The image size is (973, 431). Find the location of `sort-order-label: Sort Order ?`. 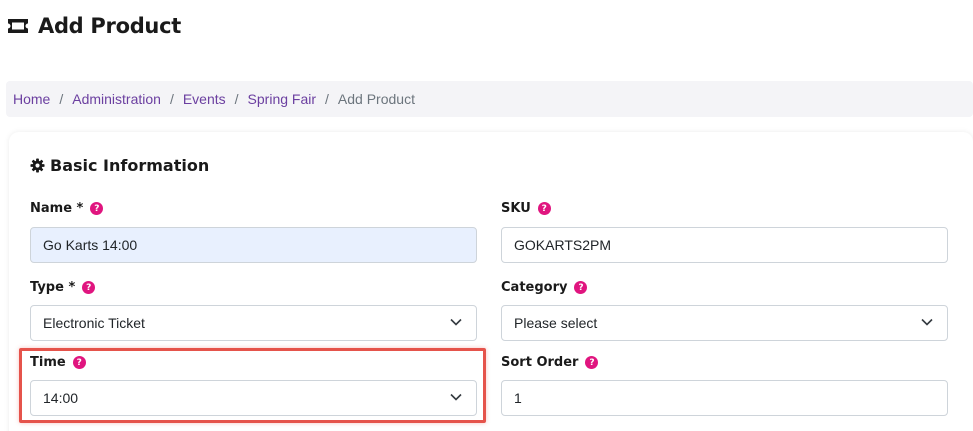

sort-order-label: Sort Order ? is located at coordinates (550, 362).